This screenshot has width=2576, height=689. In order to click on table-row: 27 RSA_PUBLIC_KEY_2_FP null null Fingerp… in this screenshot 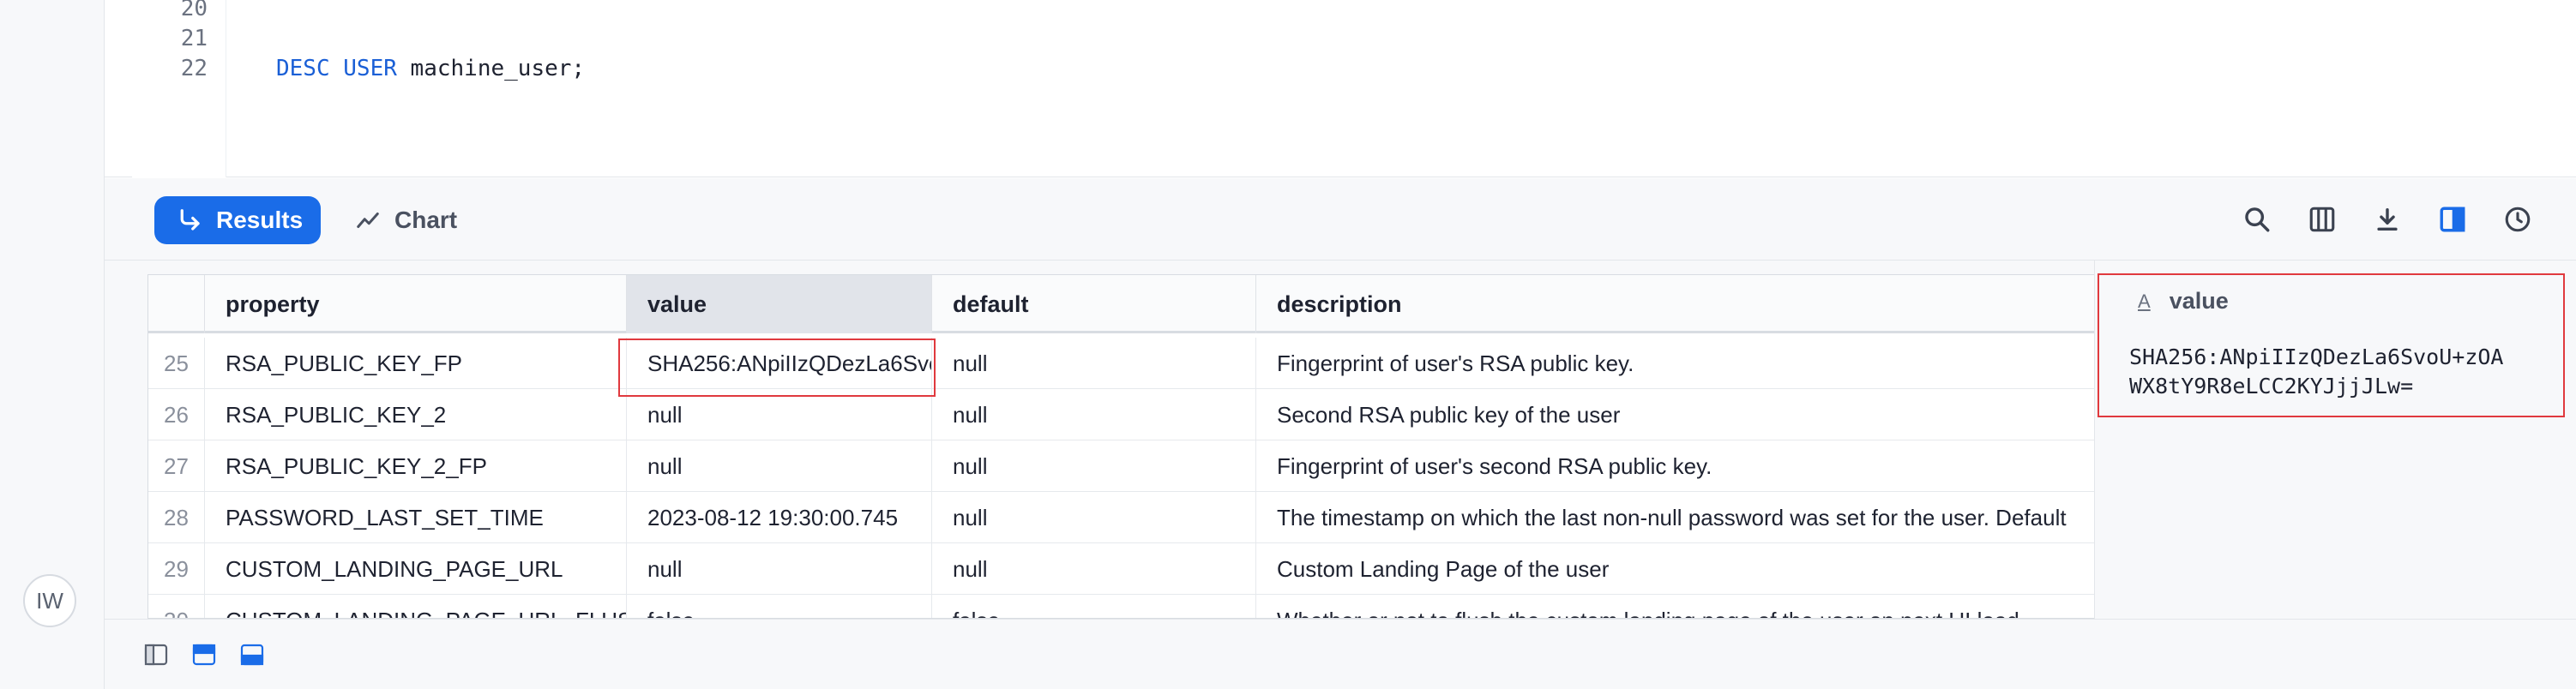, I will do `click(1168, 466)`.